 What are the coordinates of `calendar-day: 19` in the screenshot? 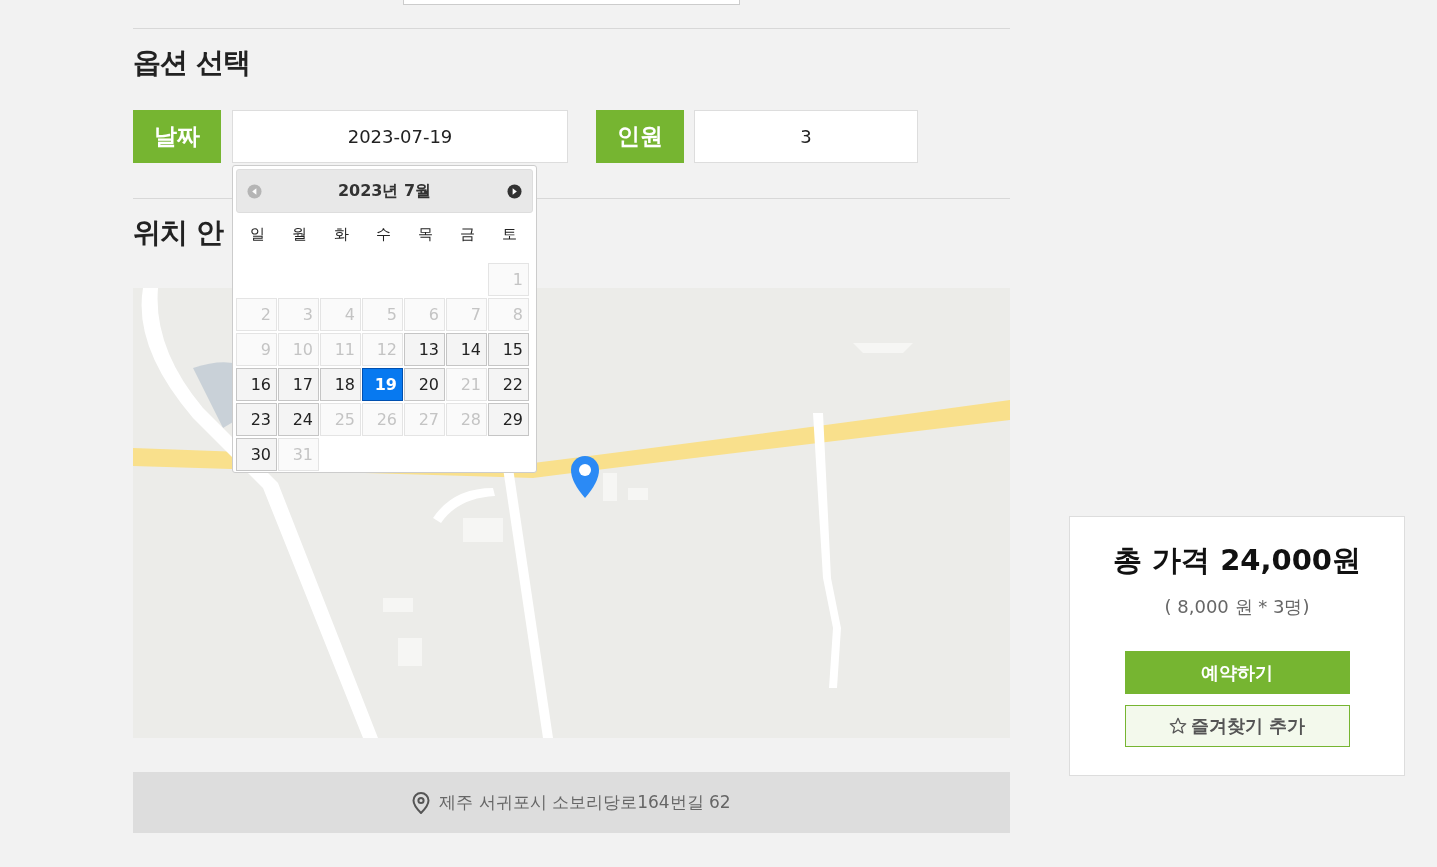 It's located at (382, 384).